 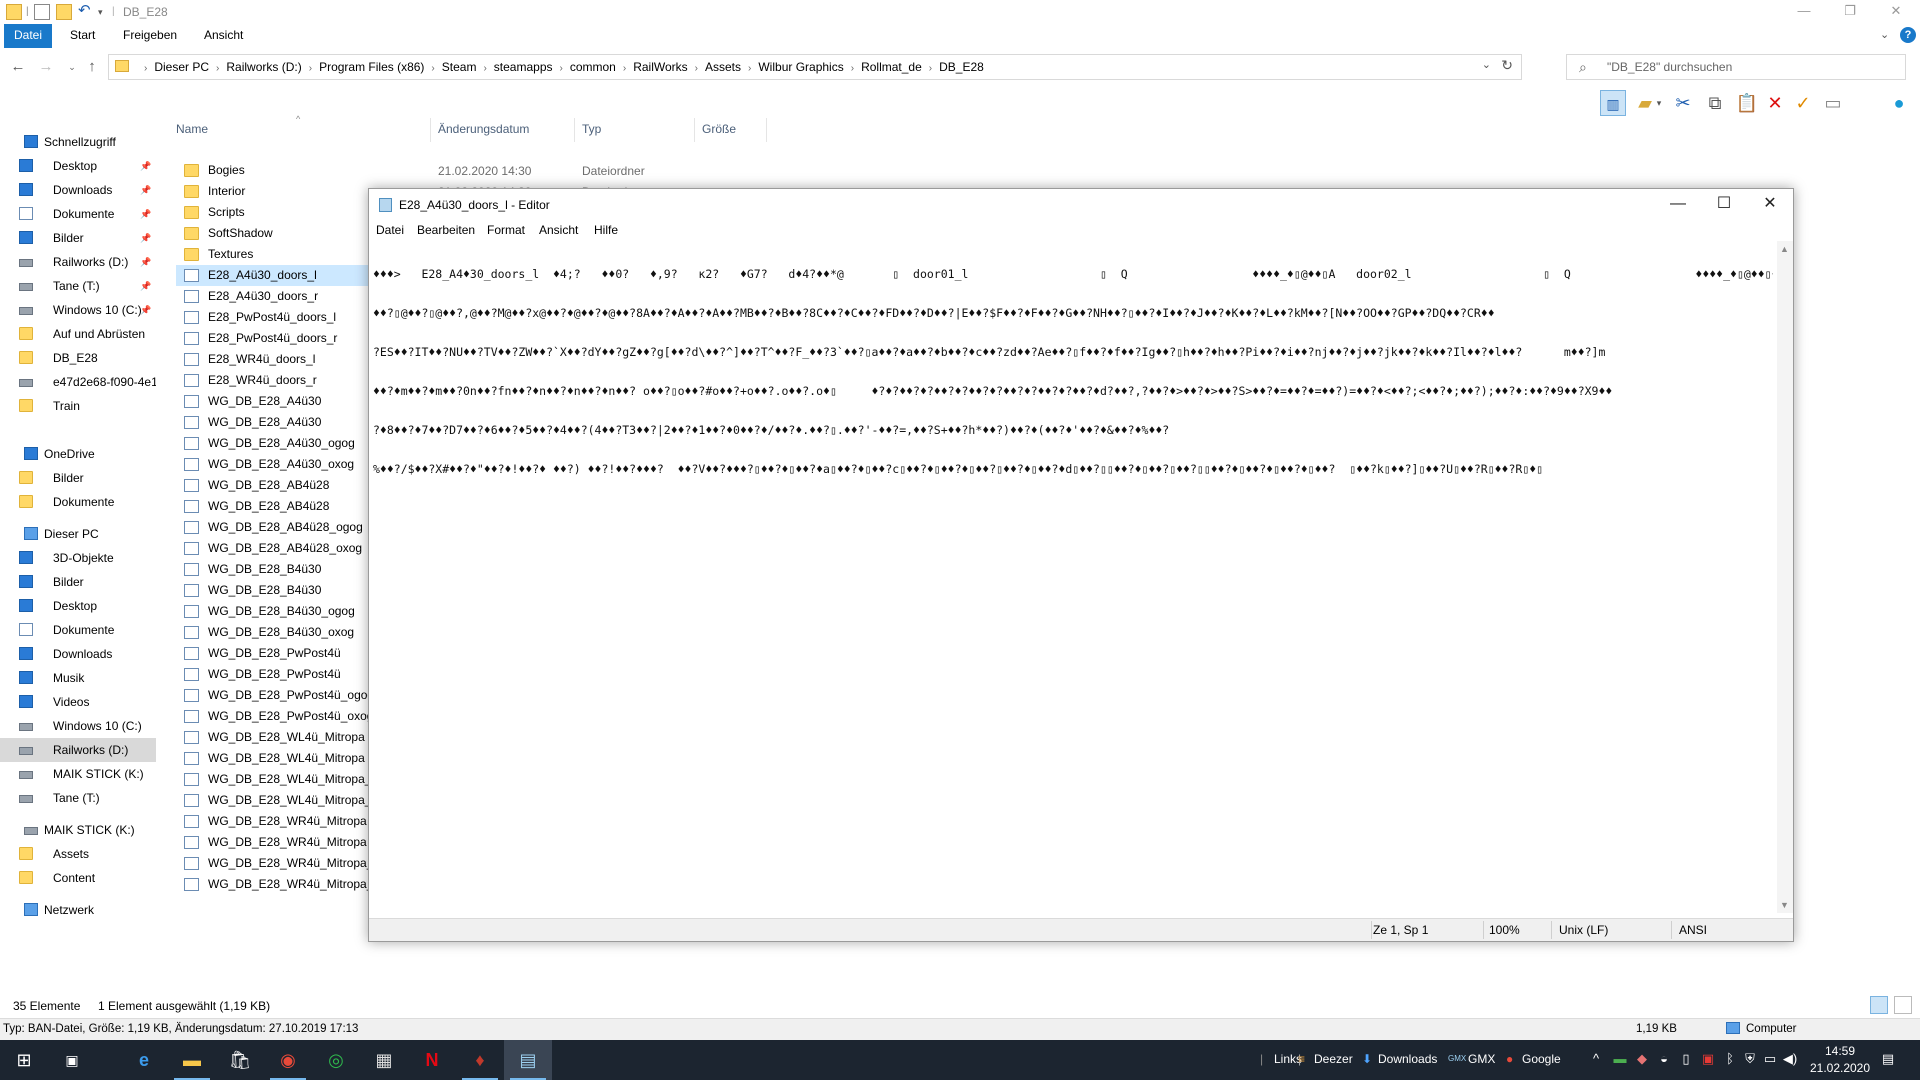 What do you see at coordinates (78, 238) in the screenshot?
I see `nav-item: Bilder 📌` at bounding box center [78, 238].